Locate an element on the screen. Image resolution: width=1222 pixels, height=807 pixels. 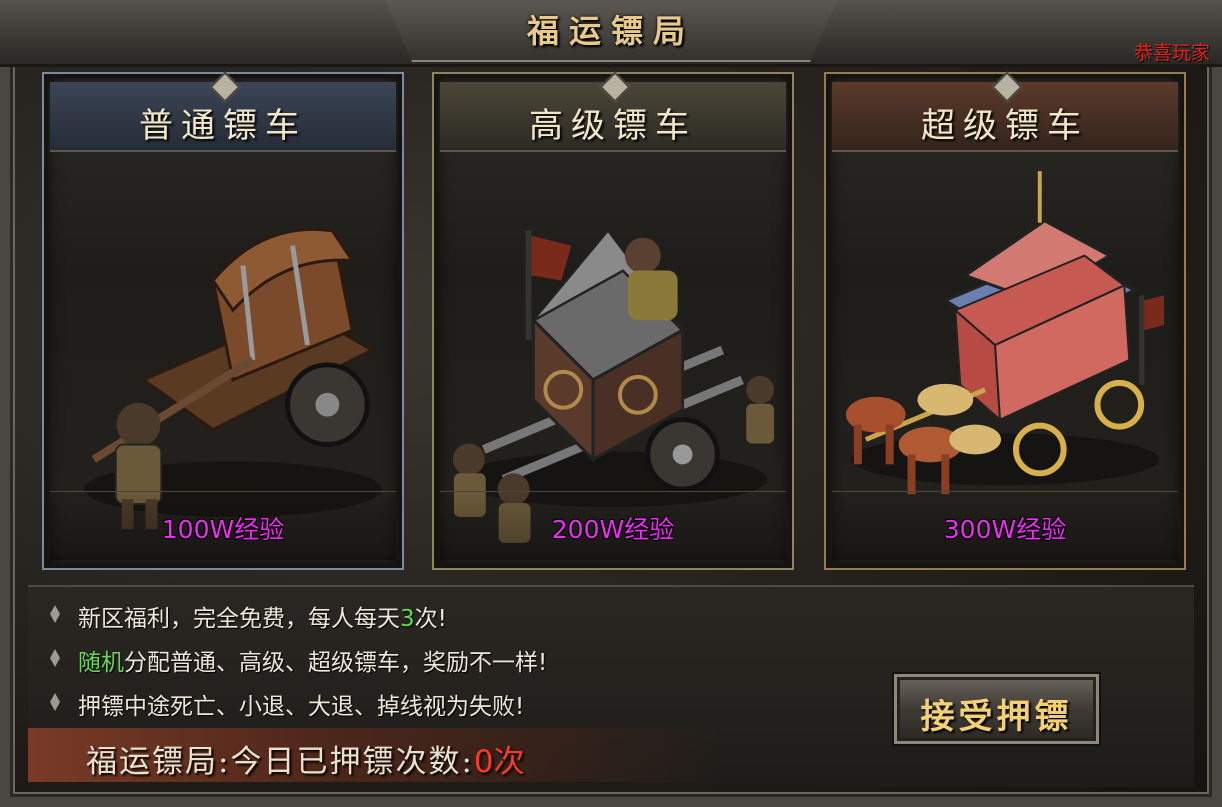
card-reward: 200W经验 is located at coordinates (613, 529).